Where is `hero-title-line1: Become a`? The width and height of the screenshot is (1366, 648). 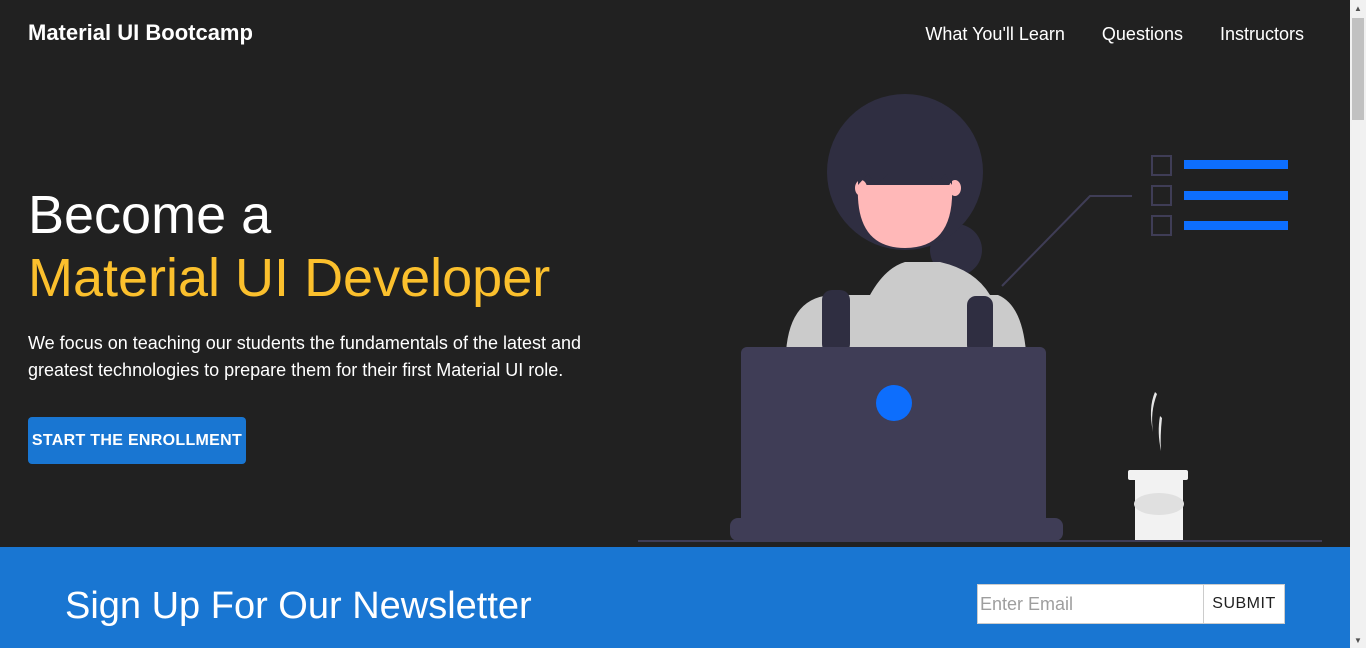 hero-title-line1: Become a is located at coordinates (150, 215).